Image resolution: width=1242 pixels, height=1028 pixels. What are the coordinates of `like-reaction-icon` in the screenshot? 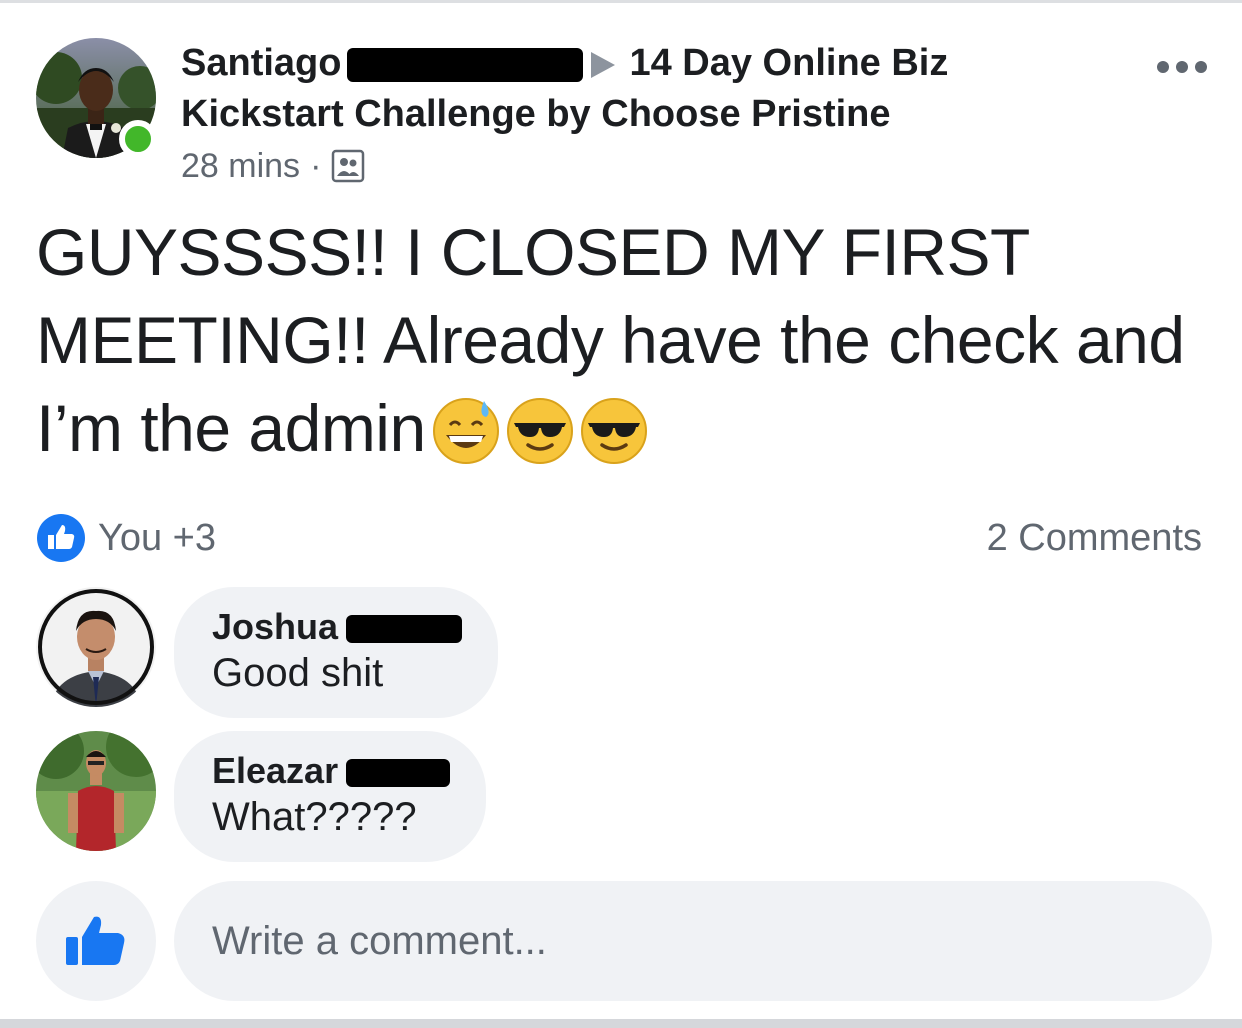 It's located at (61, 538).